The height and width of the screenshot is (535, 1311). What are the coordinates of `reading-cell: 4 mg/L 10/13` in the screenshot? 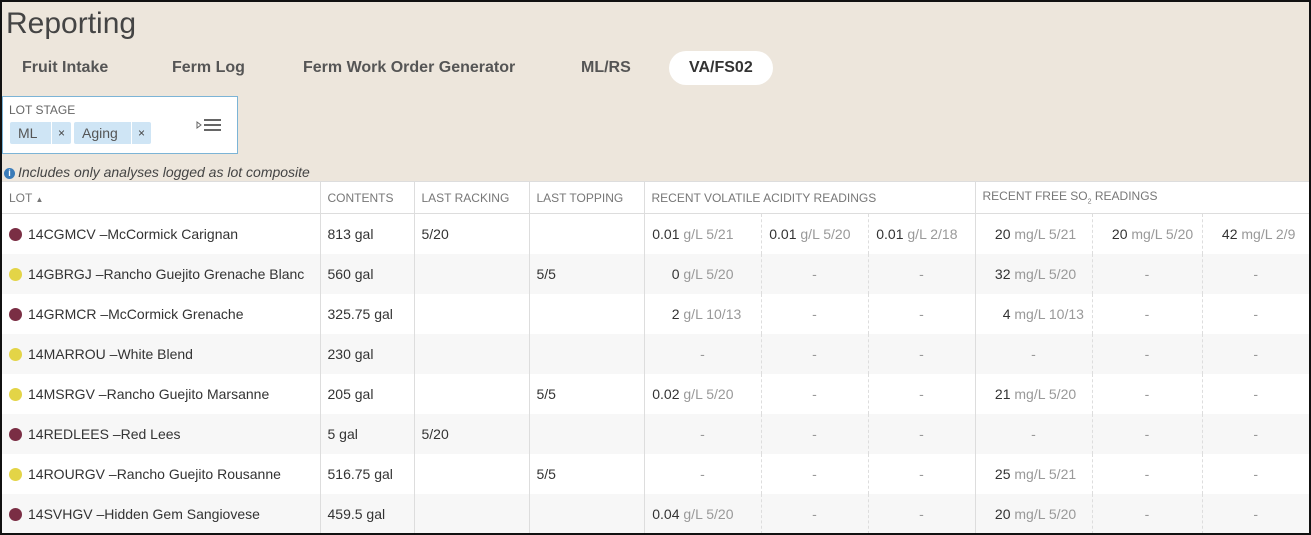 It's located at (1034, 313).